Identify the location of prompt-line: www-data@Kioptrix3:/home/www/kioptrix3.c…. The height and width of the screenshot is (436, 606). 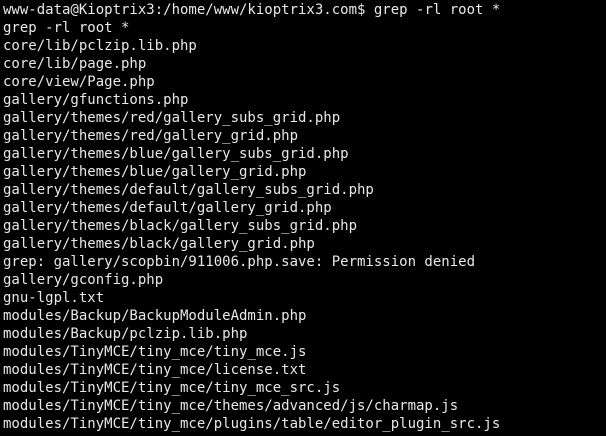
(304, 10).